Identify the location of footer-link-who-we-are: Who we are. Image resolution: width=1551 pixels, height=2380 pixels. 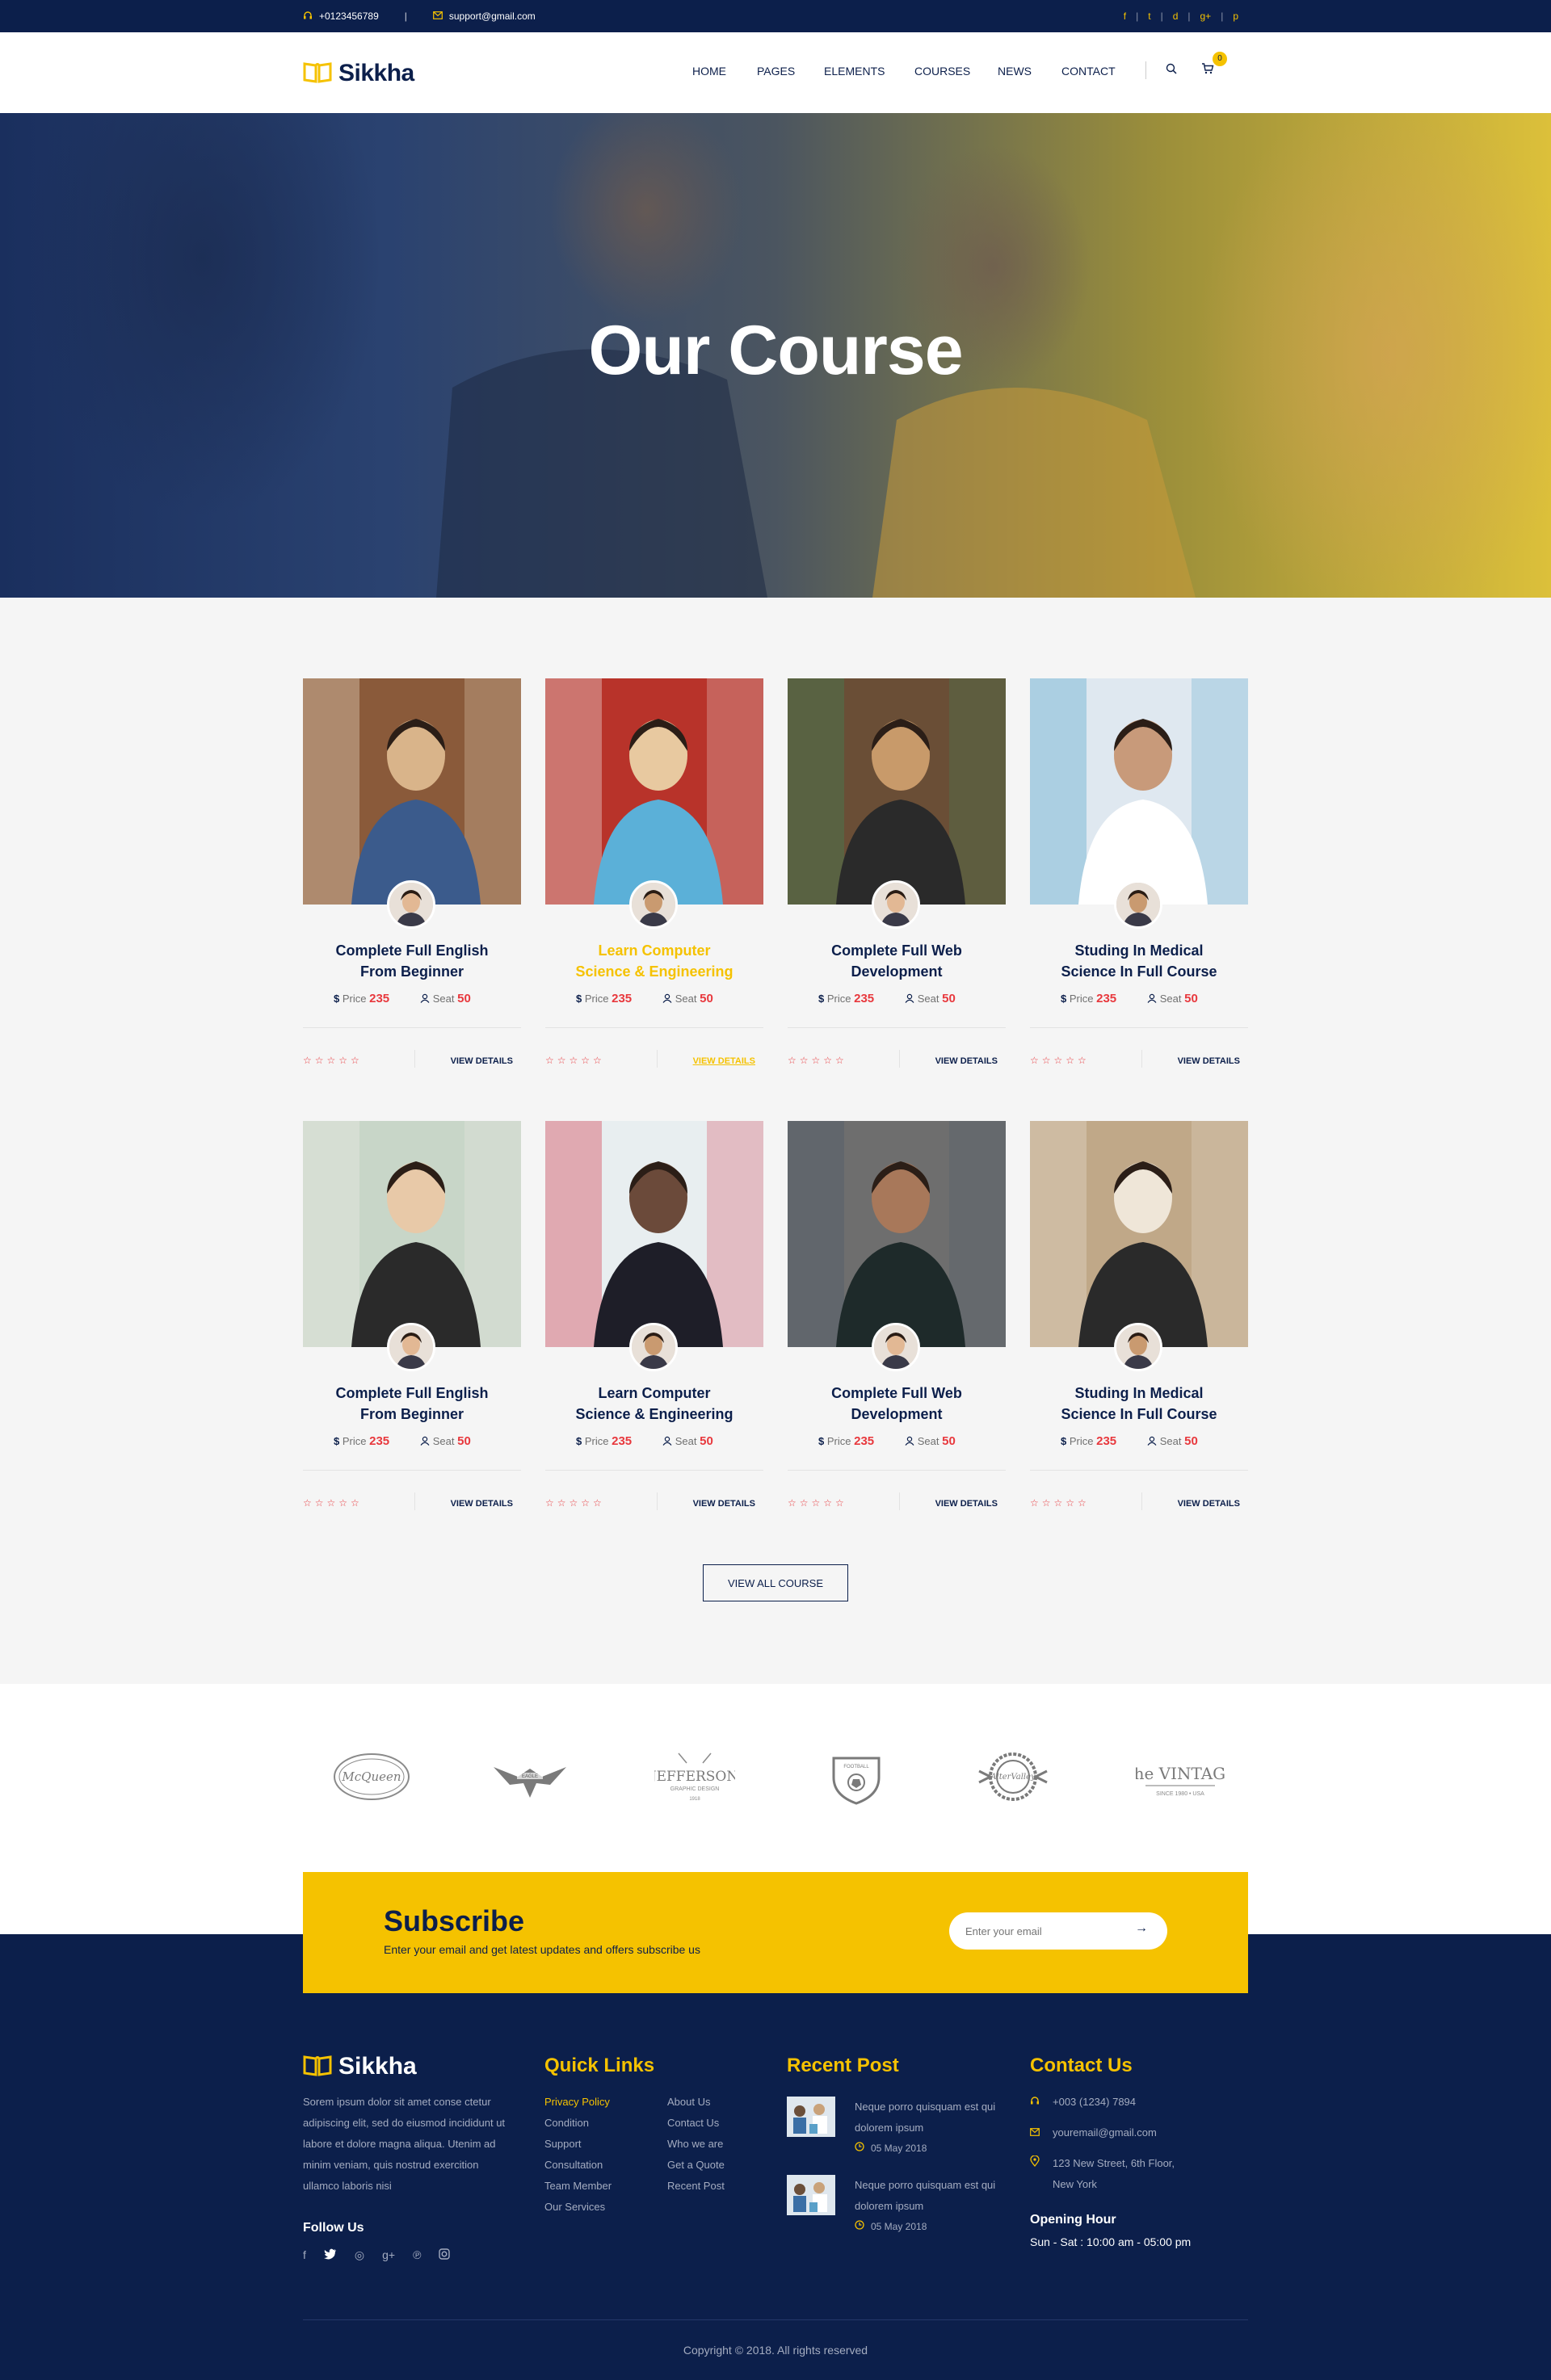
(696, 2145).